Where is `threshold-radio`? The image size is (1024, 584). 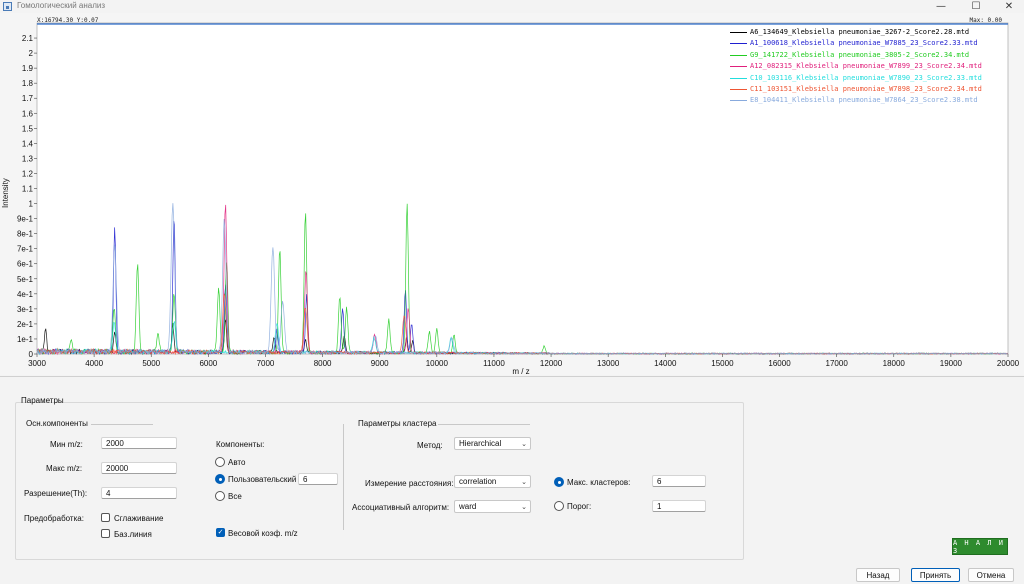 threshold-radio is located at coordinates (559, 506).